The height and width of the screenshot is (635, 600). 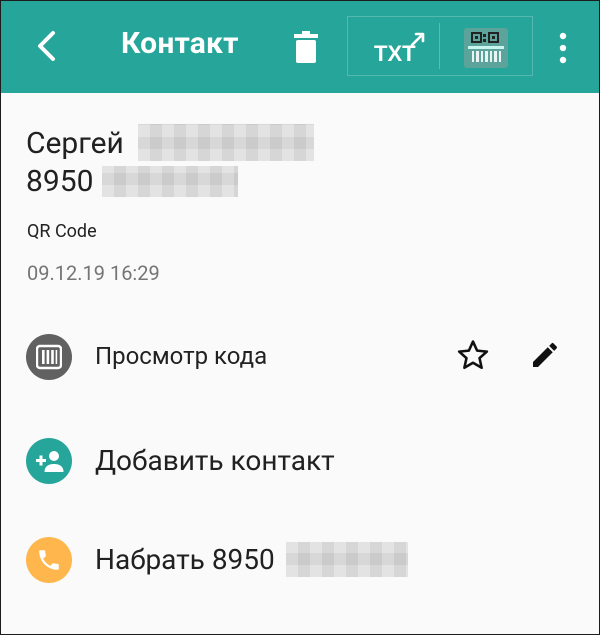 I want to click on pencil-icon, so click(x=545, y=354).